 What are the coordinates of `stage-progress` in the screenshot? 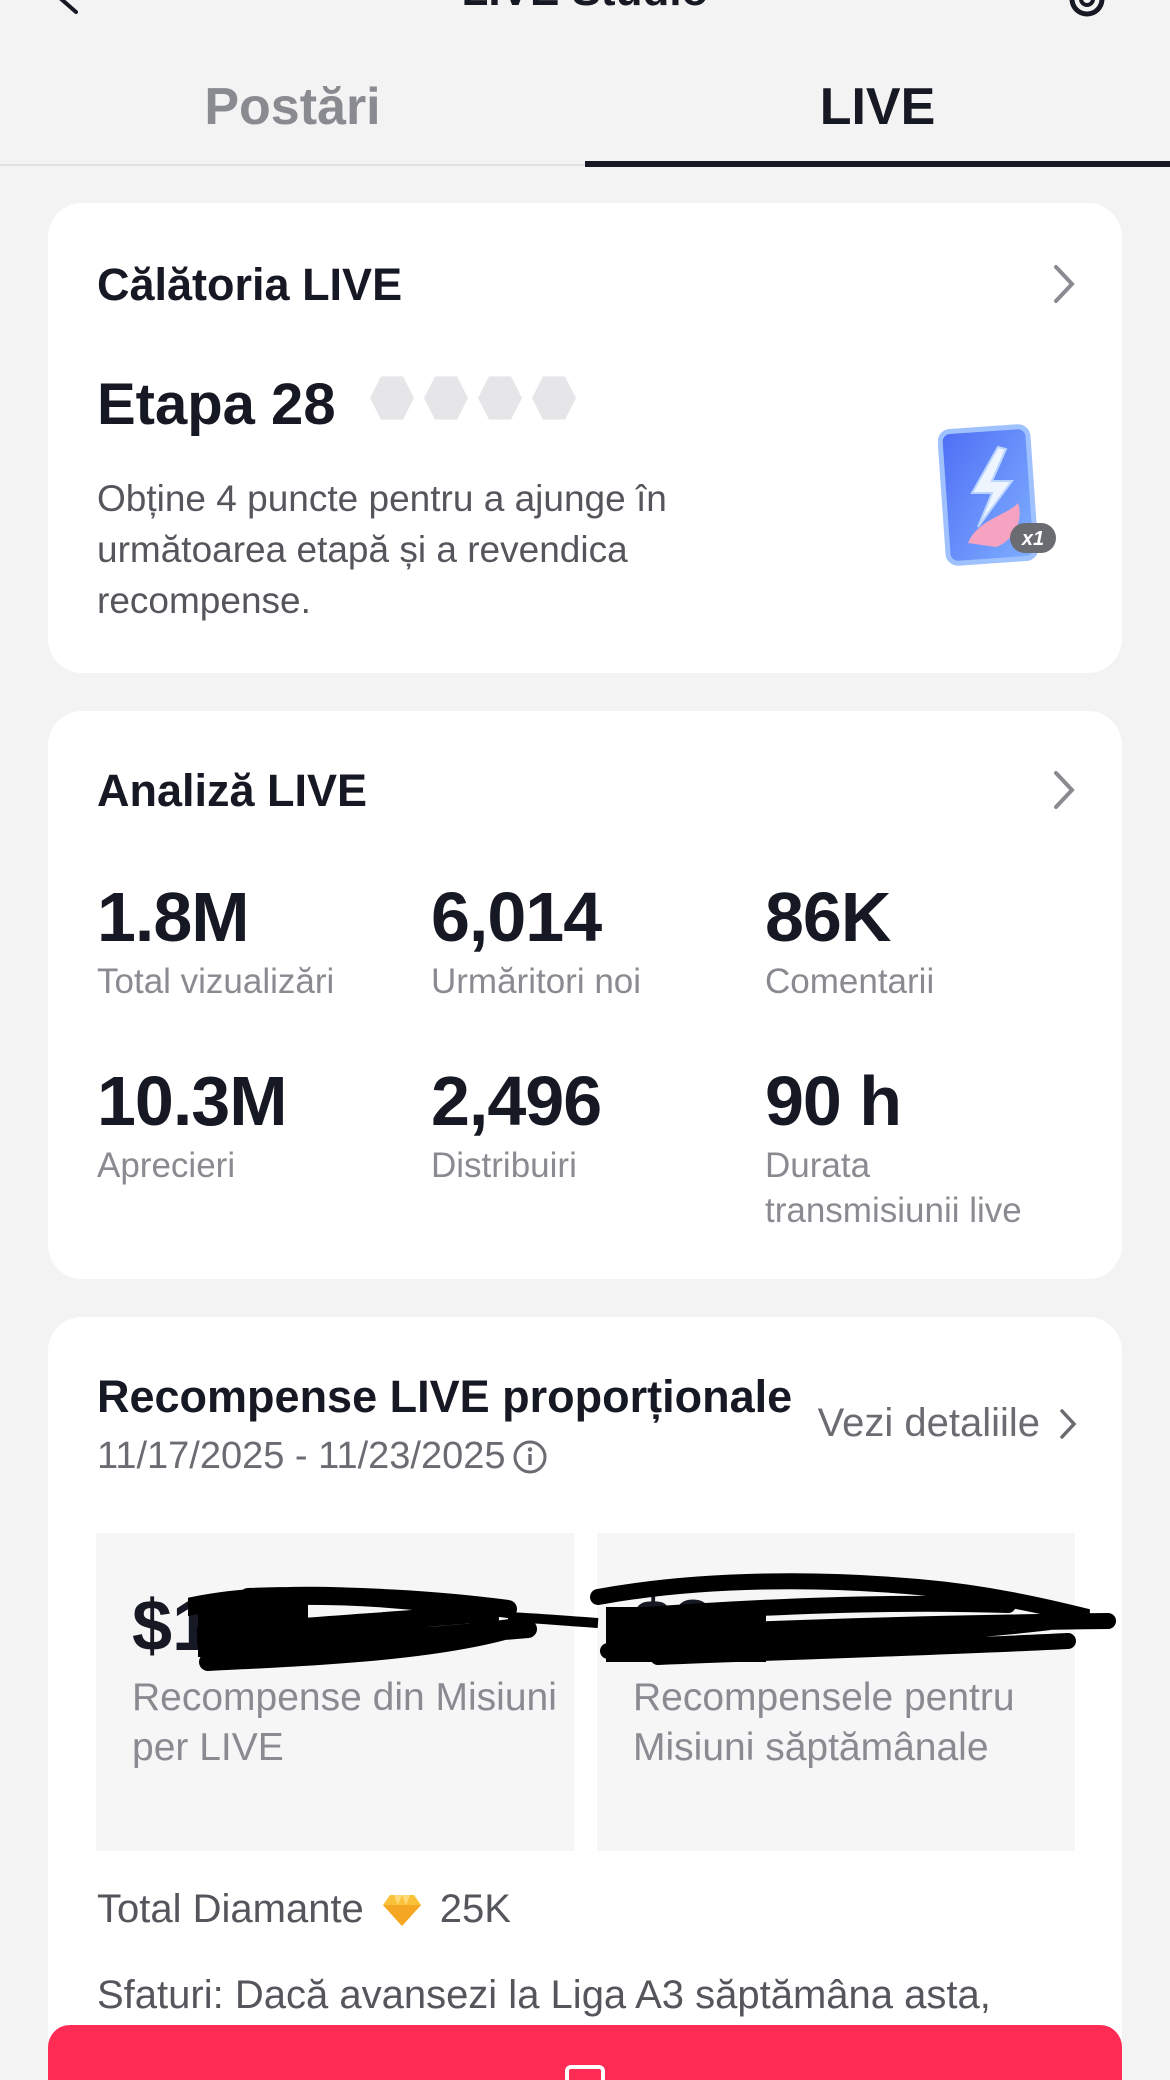 It's located at (473, 398).